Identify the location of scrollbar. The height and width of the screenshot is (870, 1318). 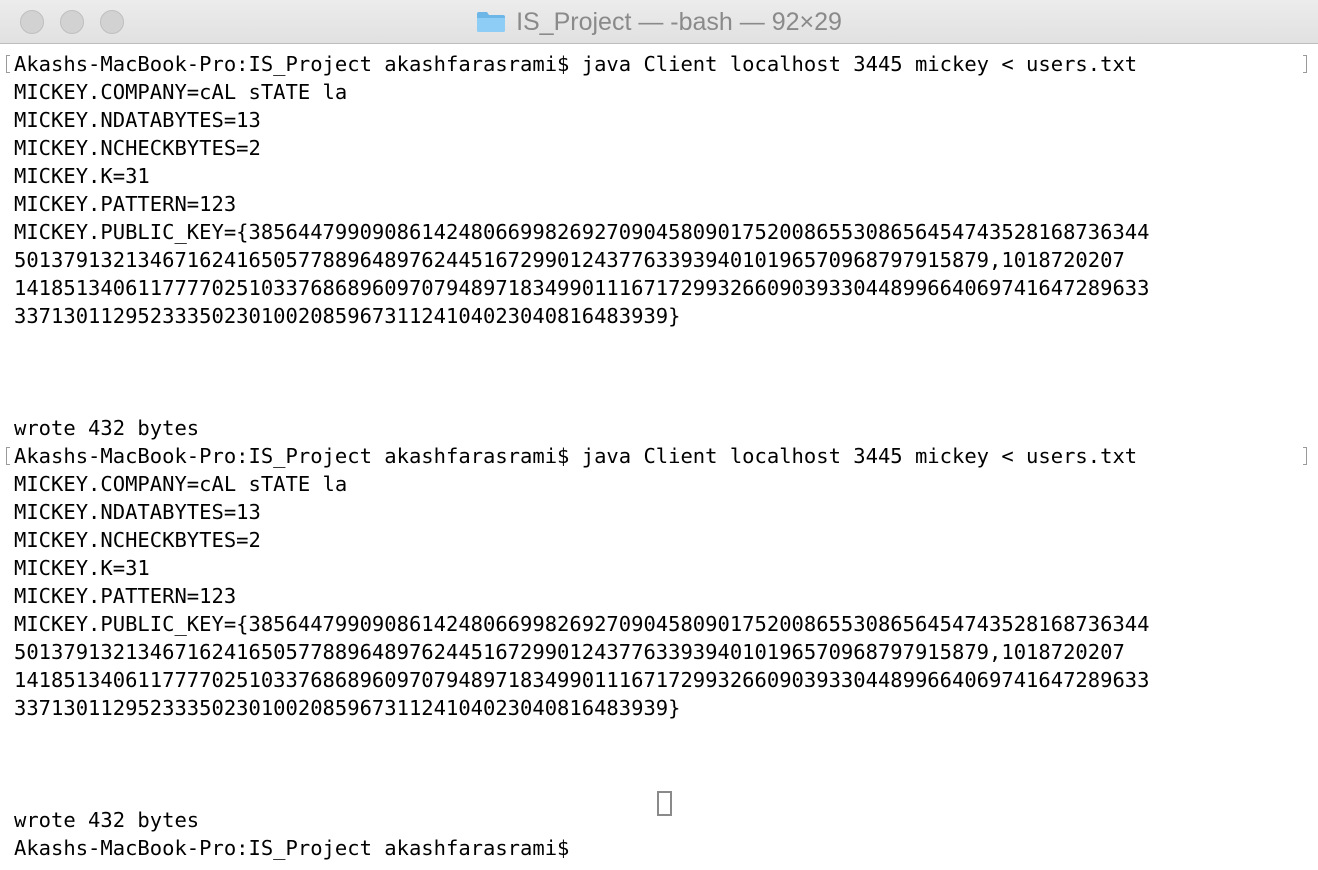
(1314, 457).